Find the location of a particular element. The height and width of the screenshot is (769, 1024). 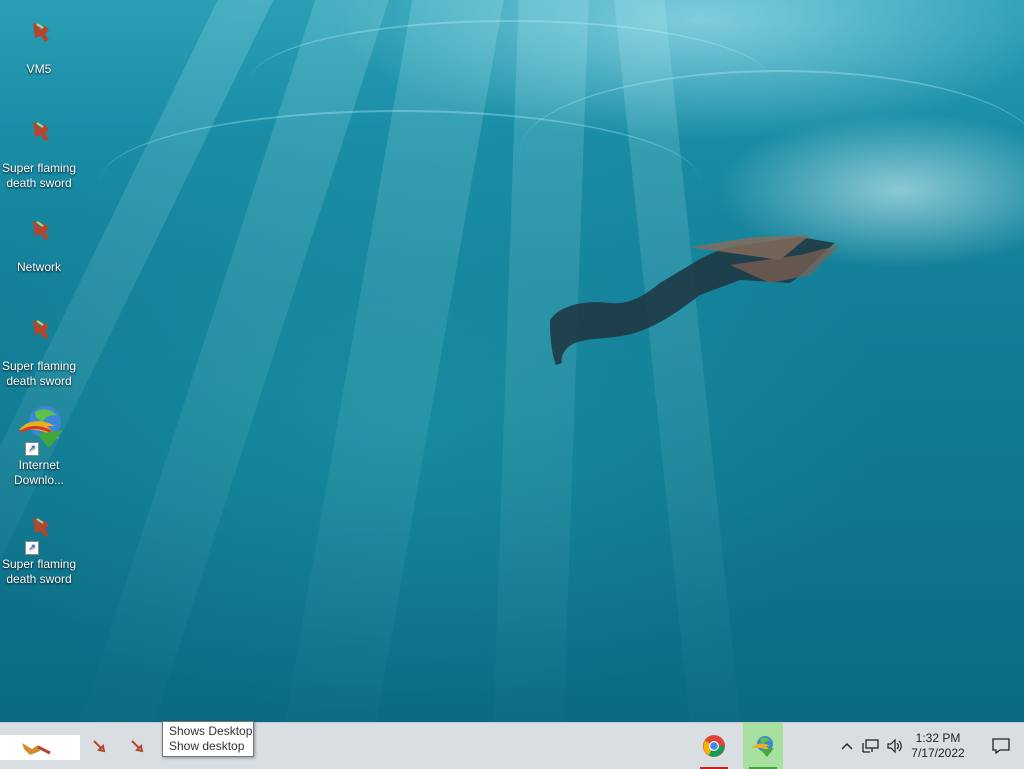

taskbar-clock: 1:32 PM 7/17/2022 is located at coordinates (938, 746).